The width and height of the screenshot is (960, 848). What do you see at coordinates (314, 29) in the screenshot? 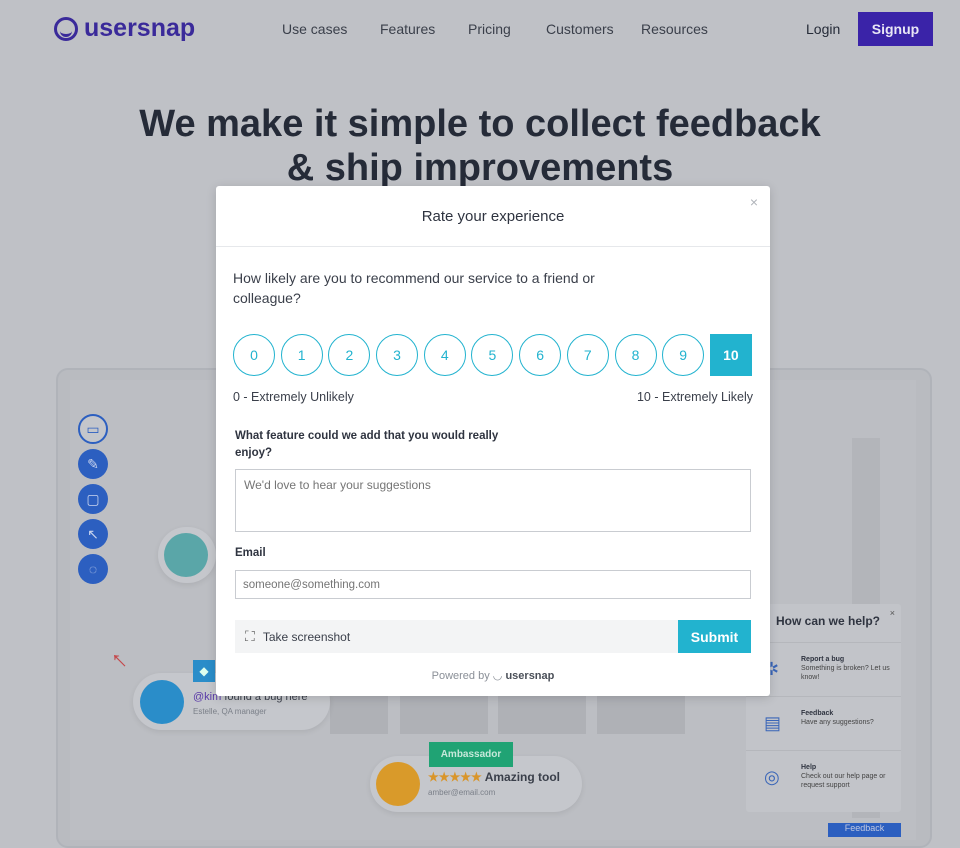
I see `nav-use-cases: Use cases` at bounding box center [314, 29].